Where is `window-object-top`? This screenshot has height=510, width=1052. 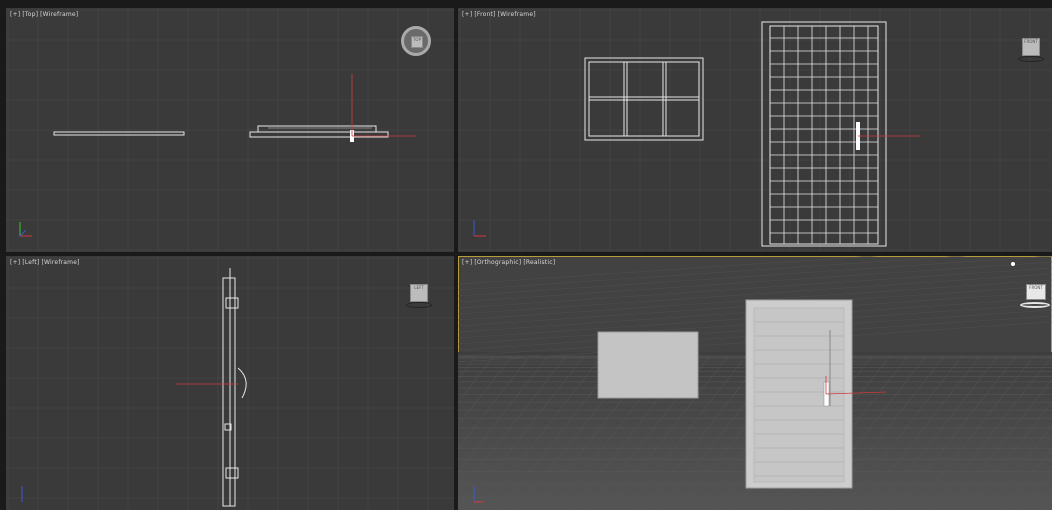
window-object-top is located at coordinates (119, 133).